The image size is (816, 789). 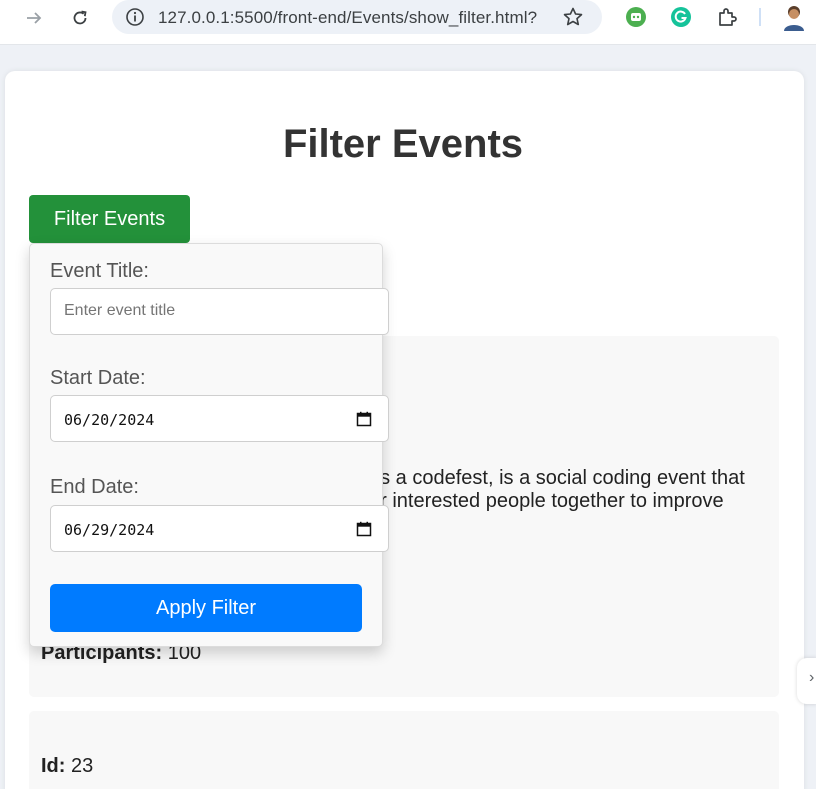 What do you see at coordinates (34, 18) in the screenshot?
I see `forward-arrow-icon` at bounding box center [34, 18].